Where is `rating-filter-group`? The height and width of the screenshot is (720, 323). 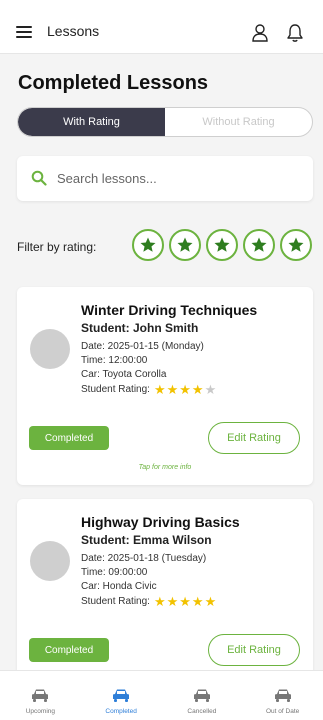 rating-filter-group is located at coordinates (222, 245).